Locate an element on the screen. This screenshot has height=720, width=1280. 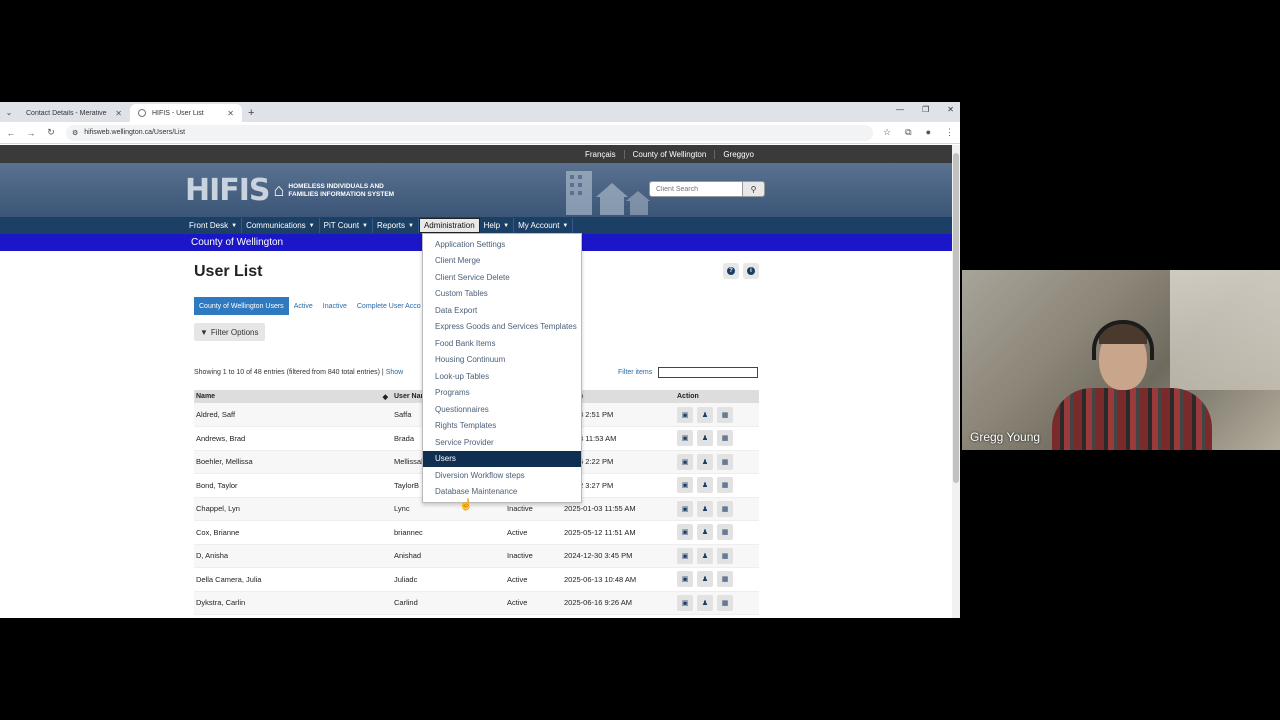
reload-icon: ↻ is located at coordinates (51, 132).